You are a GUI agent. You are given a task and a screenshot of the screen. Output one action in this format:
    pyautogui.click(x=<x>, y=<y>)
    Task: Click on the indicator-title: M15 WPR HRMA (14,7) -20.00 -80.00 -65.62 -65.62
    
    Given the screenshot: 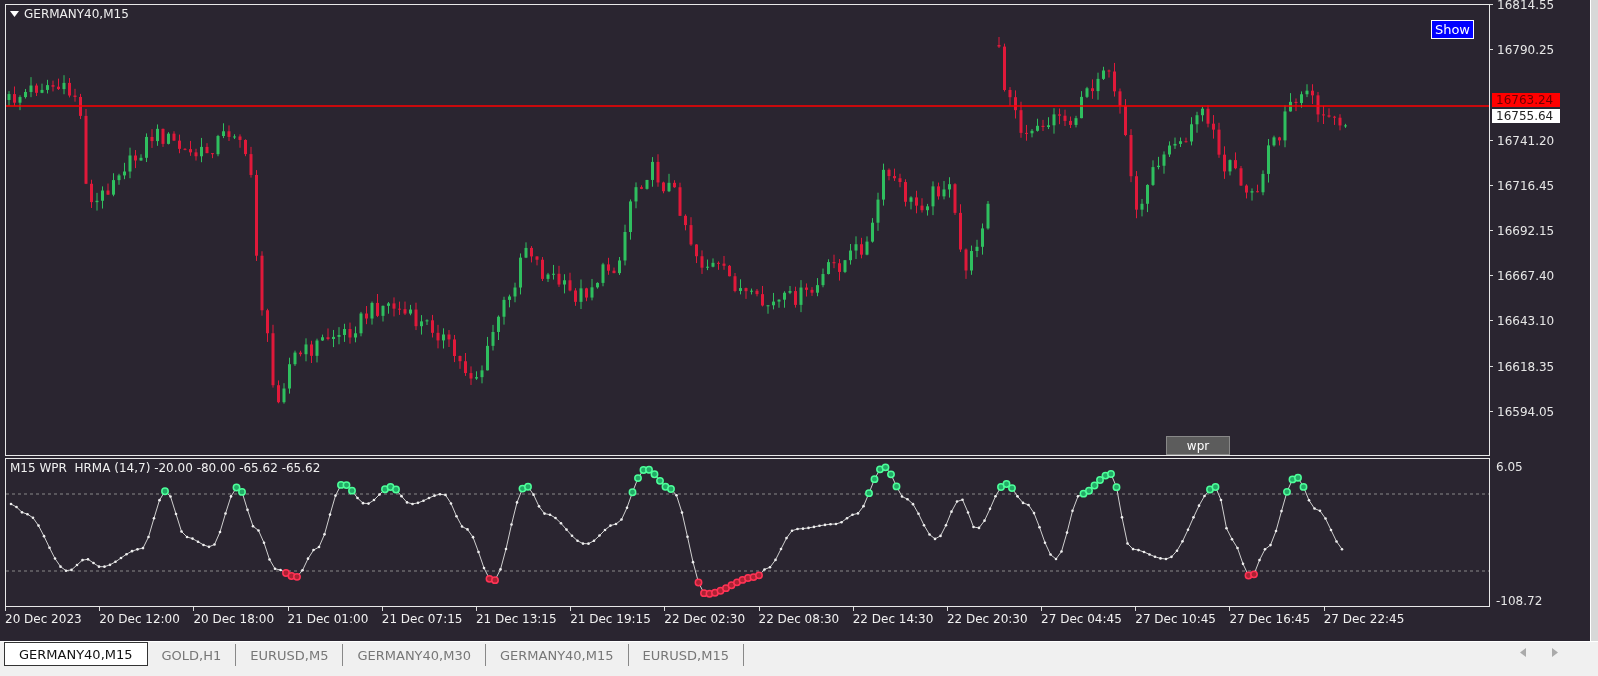 What is the action you would take?
    pyautogui.click(x=165, y=468)
    